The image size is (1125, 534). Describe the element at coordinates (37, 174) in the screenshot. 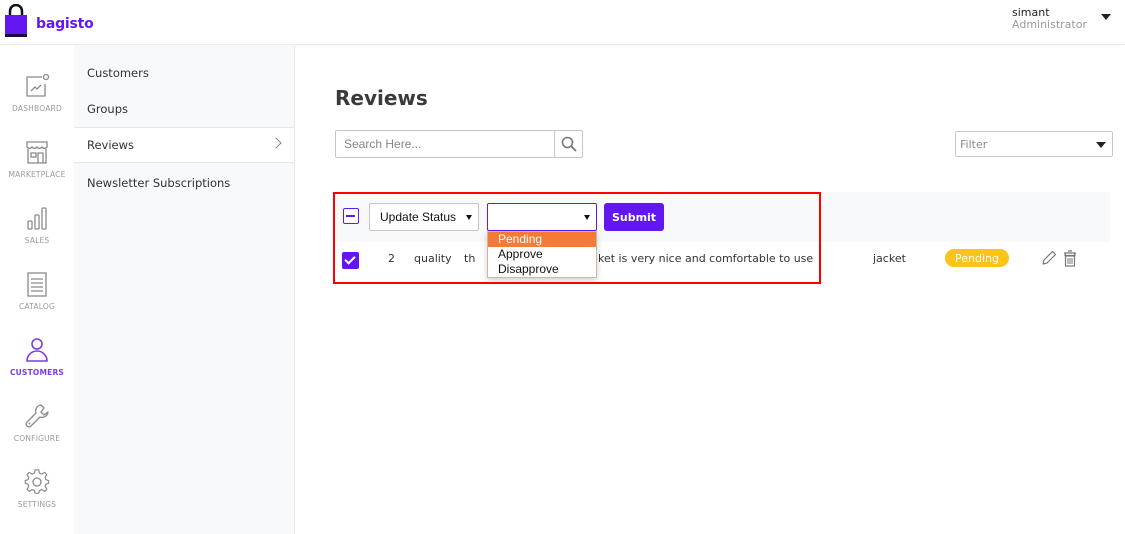

I see `rail-label: MARKETPLACE` at that location.